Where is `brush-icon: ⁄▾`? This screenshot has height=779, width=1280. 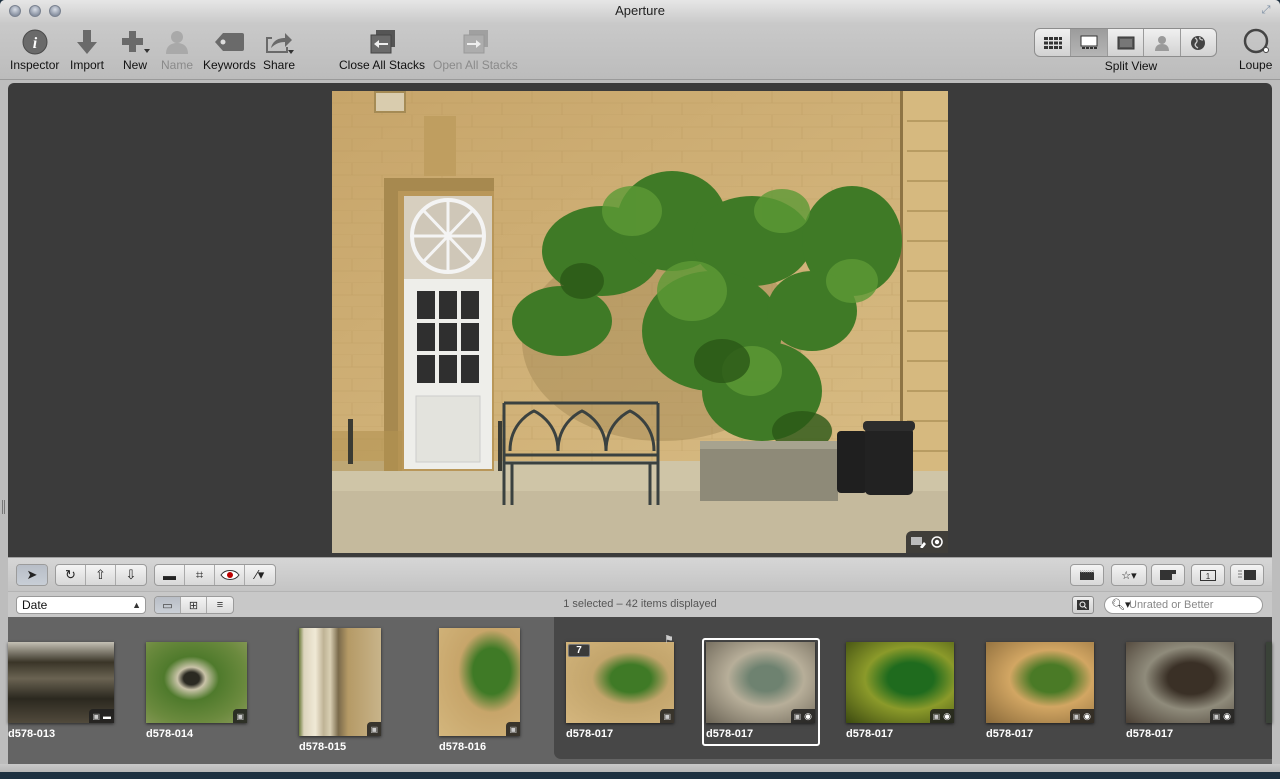
brush-icon: ⁄▾ is located at coordinates (260, 574).